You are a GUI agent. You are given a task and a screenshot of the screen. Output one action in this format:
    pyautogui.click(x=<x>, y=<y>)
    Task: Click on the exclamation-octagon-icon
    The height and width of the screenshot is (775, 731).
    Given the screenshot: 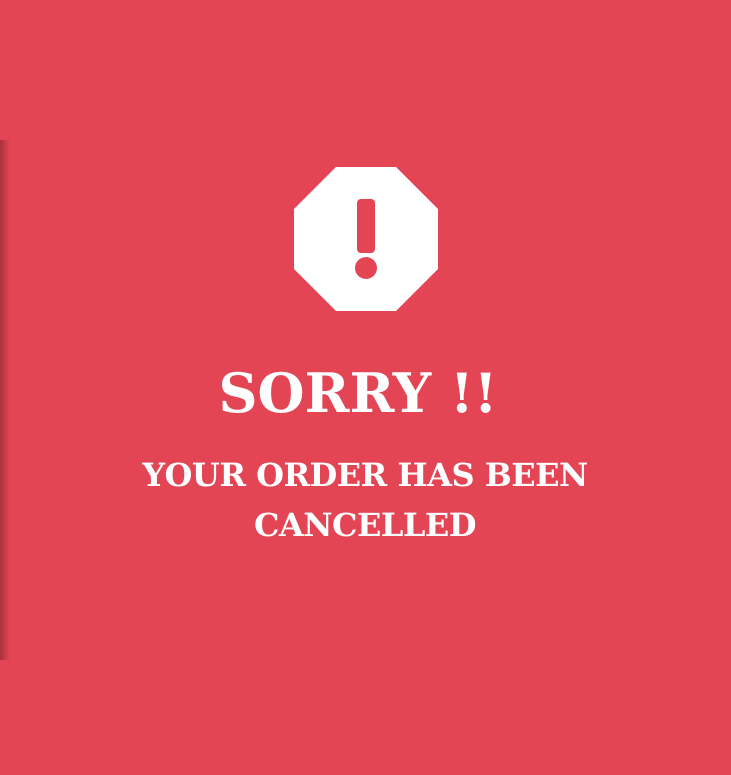 What is the action you would take?
    pyautogui.click(x=366, y=239)
    